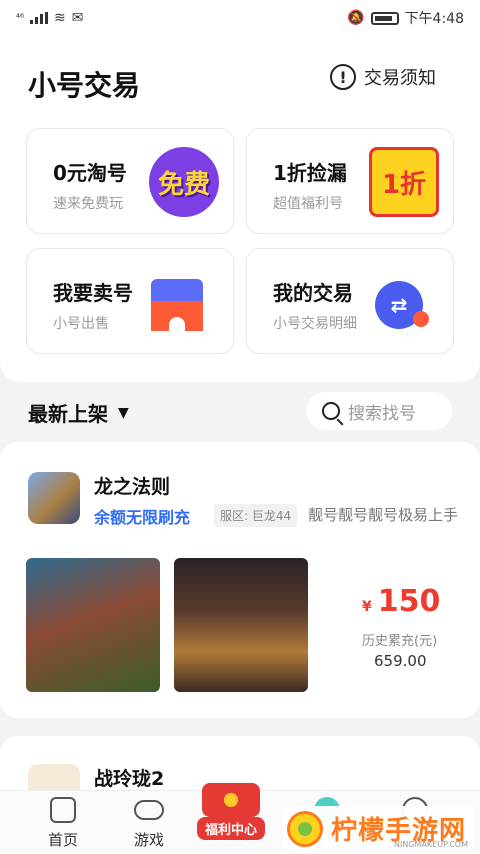 The width and height of the screenshot is (480, 854). Describe the element at coordinates (256, 515) in the screenshot. I see `server-tag: 服区: 巨龙44` at that location.